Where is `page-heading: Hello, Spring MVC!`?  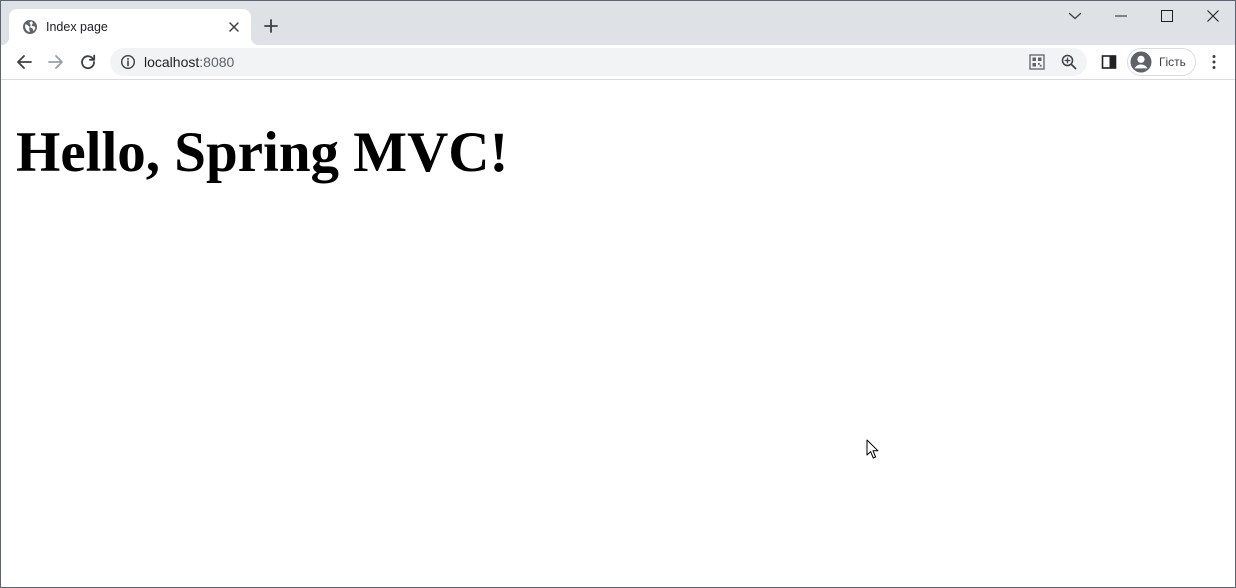
page-heading: Hello, Spring MVC! is located at coordinates (262, 152).